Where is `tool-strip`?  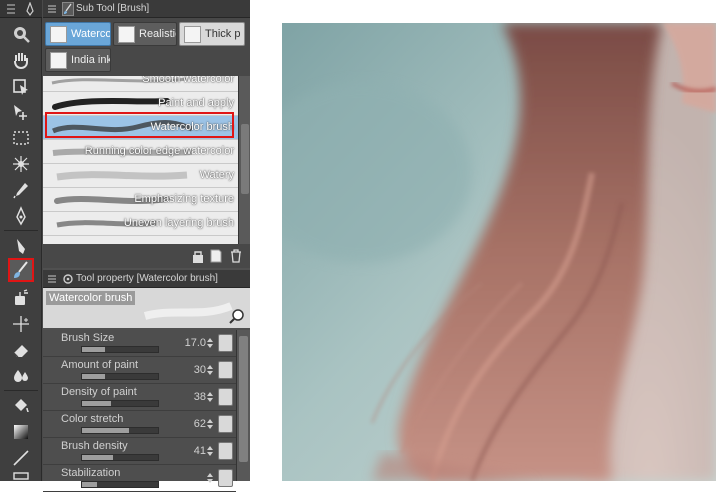 tool-strip is located at coordinates (21, 240).